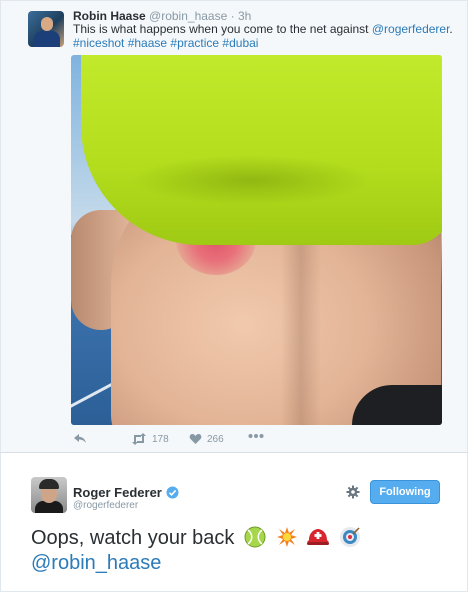  I want to click on like-button: 266, so click(206, 439).